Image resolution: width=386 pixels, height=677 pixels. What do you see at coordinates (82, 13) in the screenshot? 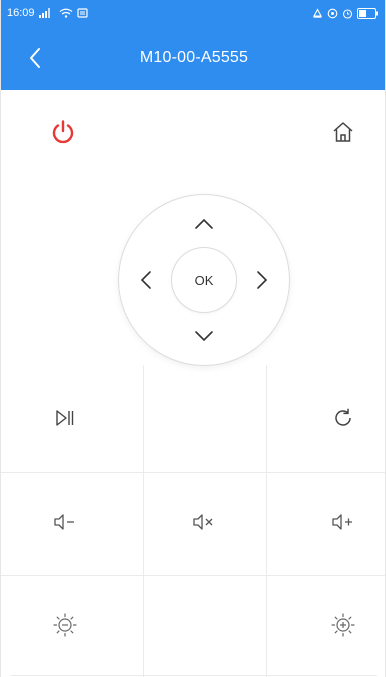
I see `sim-icon` at bounding box center [82, 13].